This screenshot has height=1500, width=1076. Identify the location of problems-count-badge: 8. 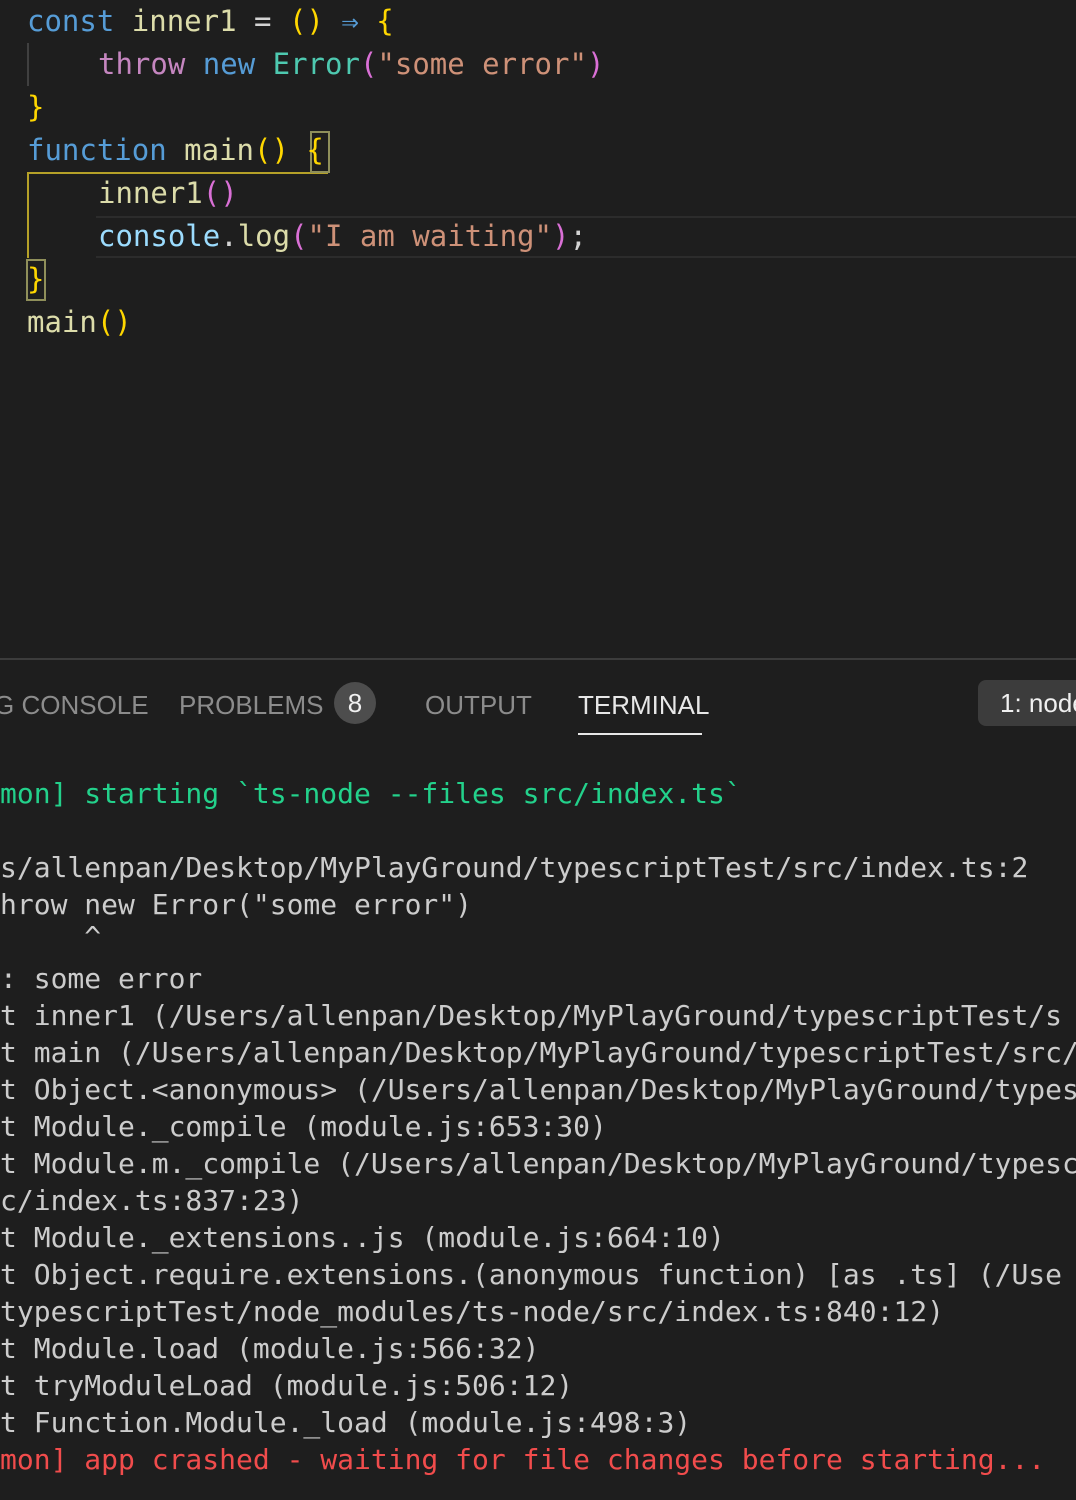
(355, 703).